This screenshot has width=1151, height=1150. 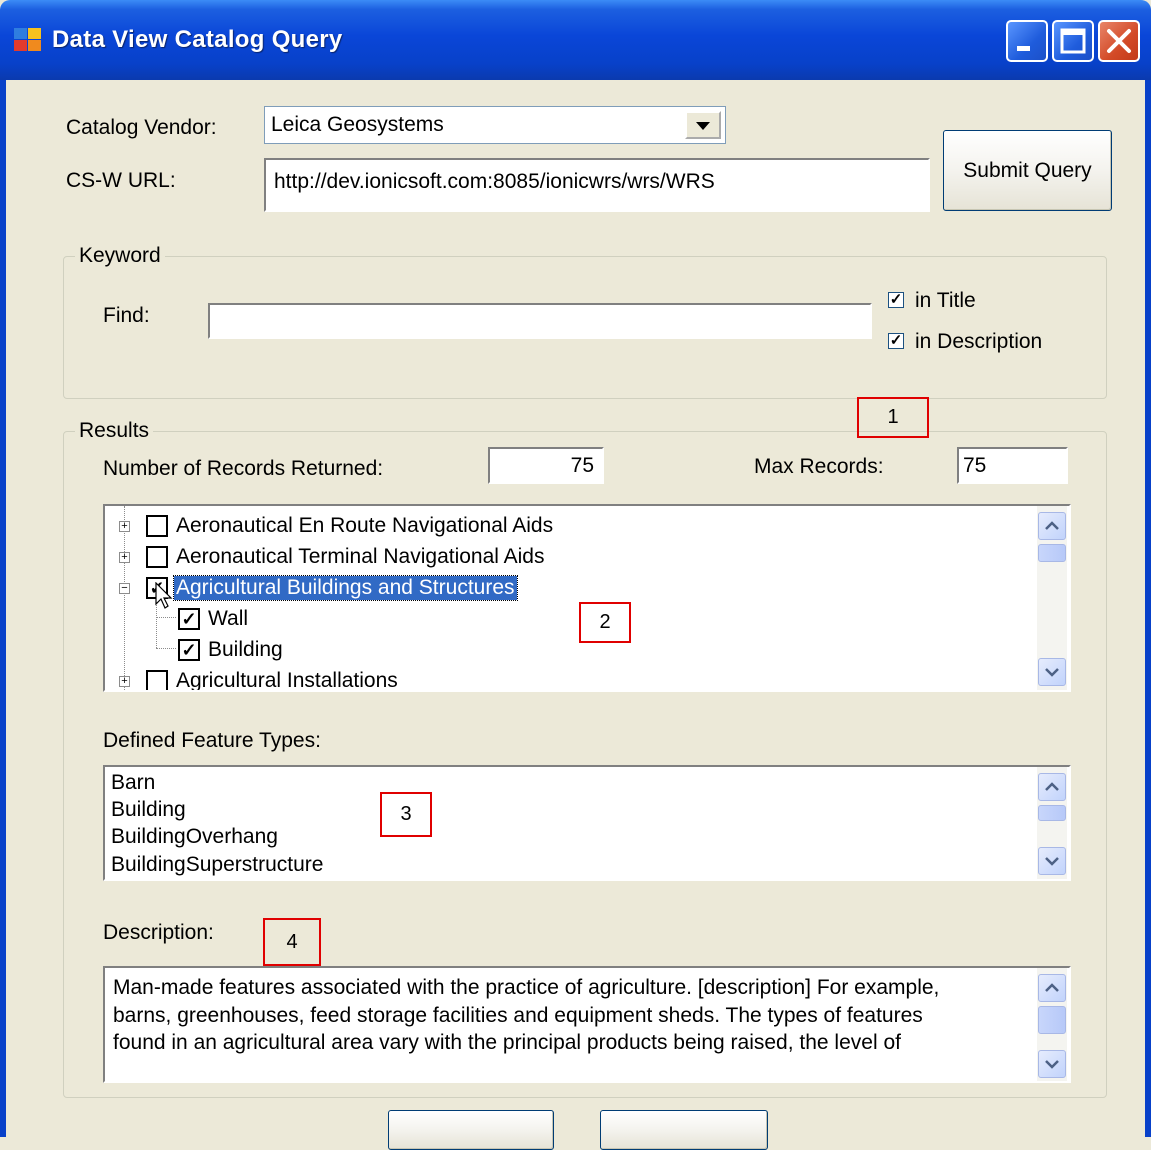 I want to click on find-label: Find:, so click(x=126, y=315).